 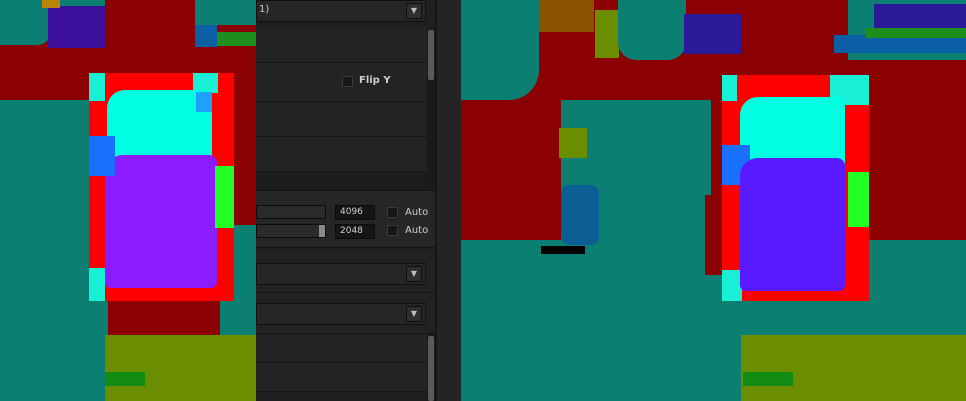 I want to click on panel-divider, so click(x=449, y=200).